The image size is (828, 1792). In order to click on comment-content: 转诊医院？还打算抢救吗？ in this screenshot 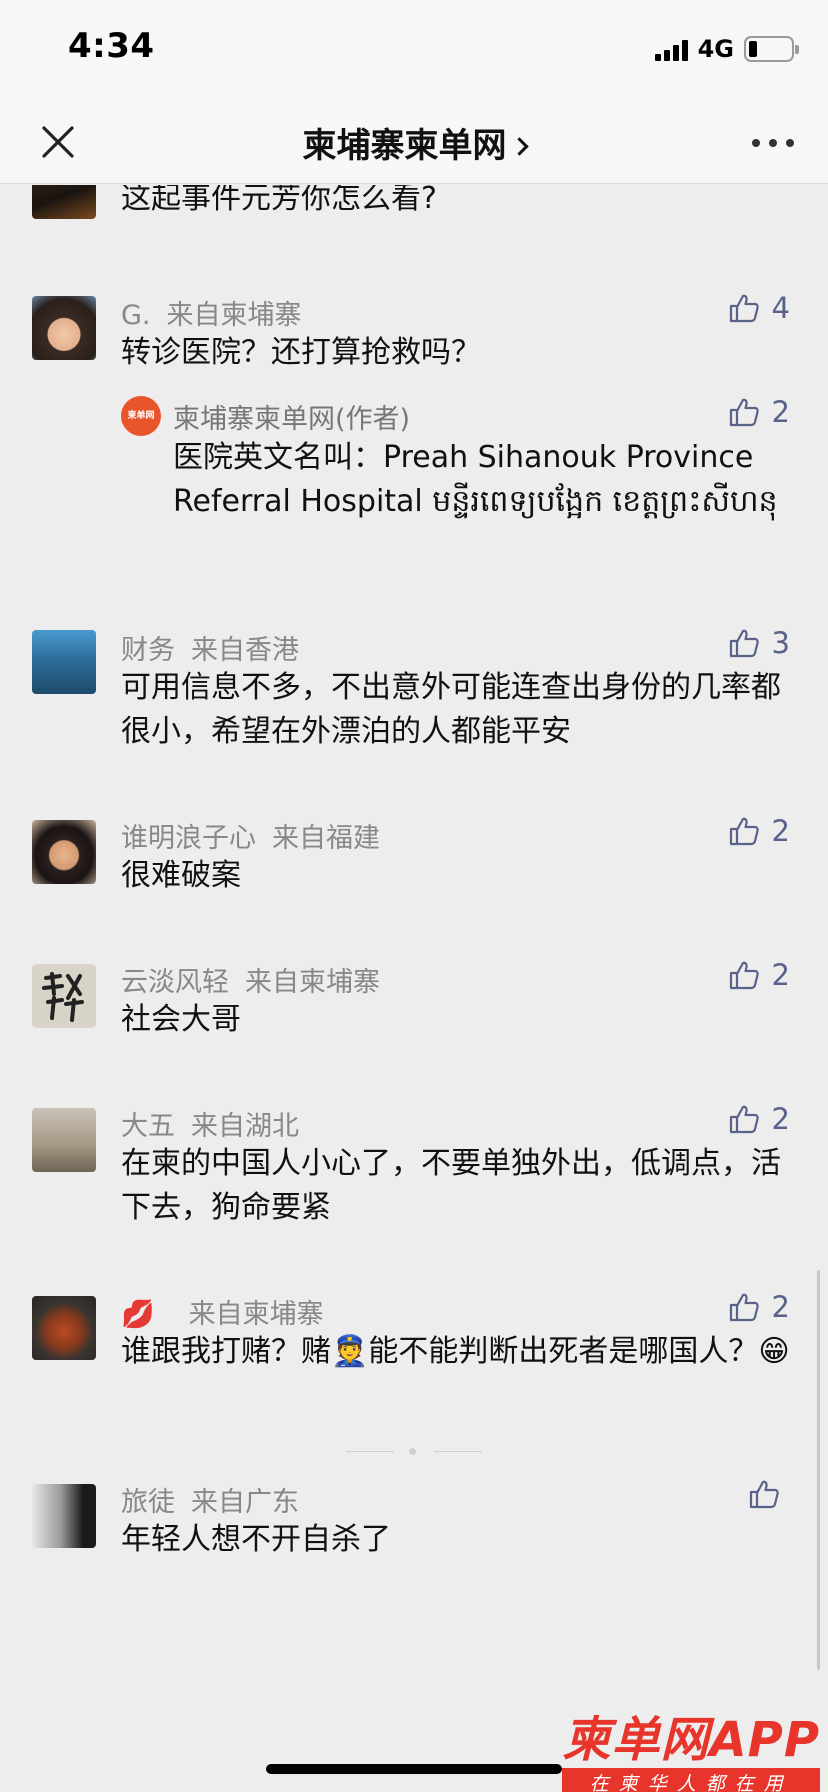, I will do `click(301, 352)`.